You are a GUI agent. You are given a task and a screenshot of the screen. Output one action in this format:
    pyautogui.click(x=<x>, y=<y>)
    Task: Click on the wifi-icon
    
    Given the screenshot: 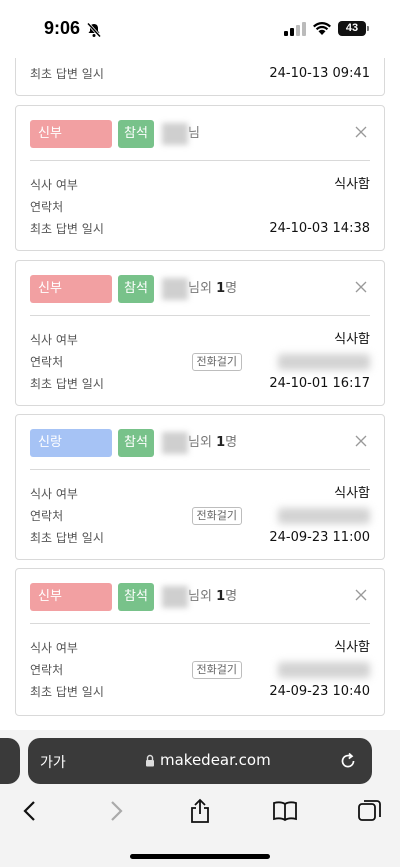 What is the action you would take?
    pyautogui.click(x=322, y=28)
    